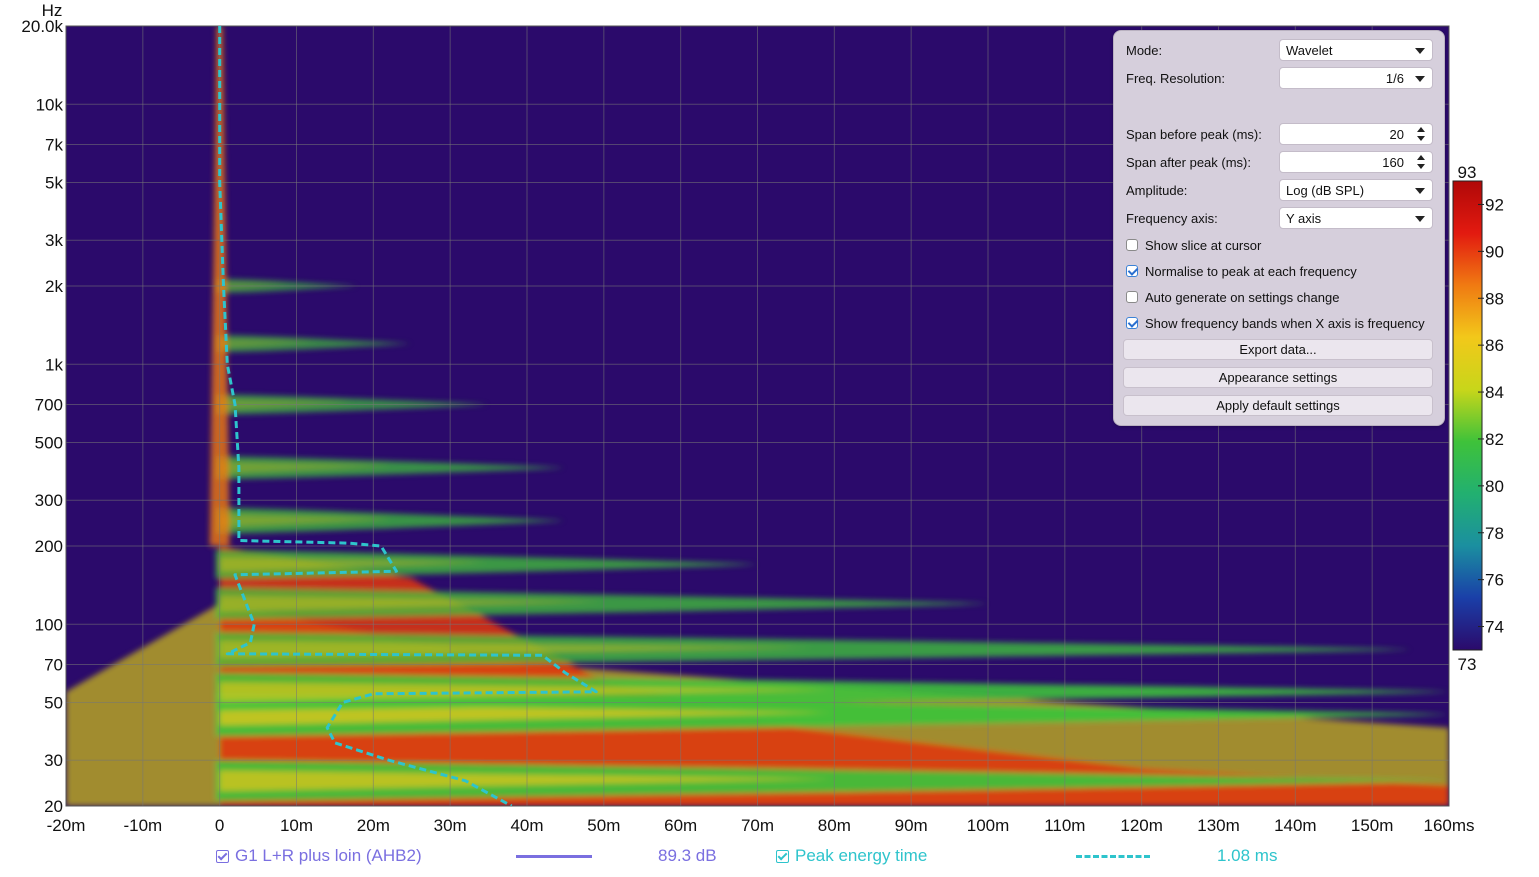 This screenshot has height=877, width=1539. I want to click on colorbar-tick-label: 90, so click(1494, 251).